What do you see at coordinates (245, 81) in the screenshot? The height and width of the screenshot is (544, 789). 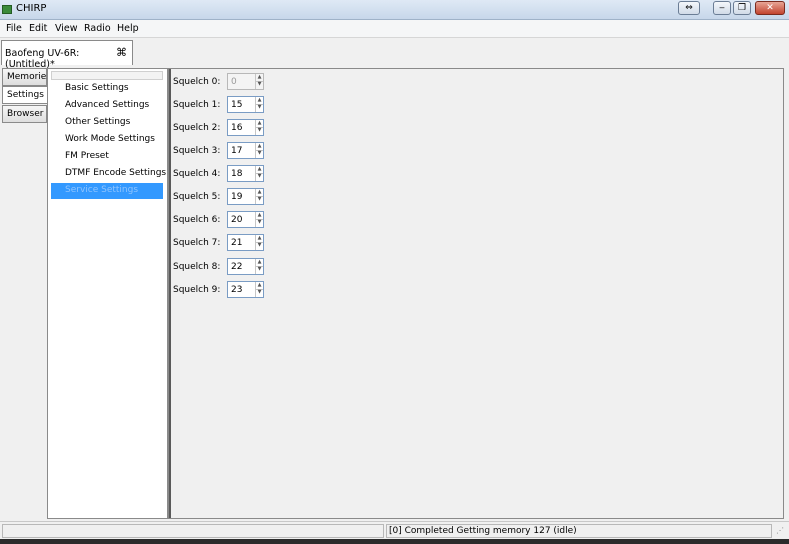 I see `squelch-0-spinbox: 0 ▲ ▼` at bounding box center [245, 81].